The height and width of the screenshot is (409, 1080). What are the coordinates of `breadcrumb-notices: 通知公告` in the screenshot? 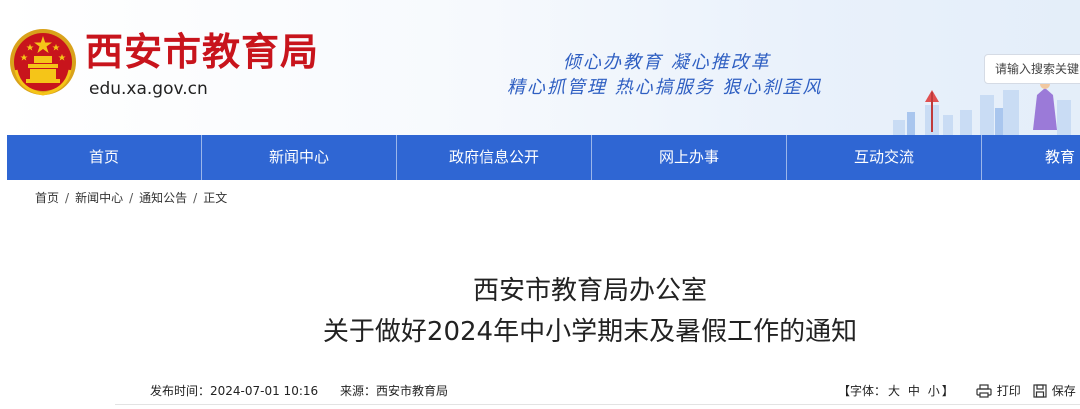 It's located at (163, 198).